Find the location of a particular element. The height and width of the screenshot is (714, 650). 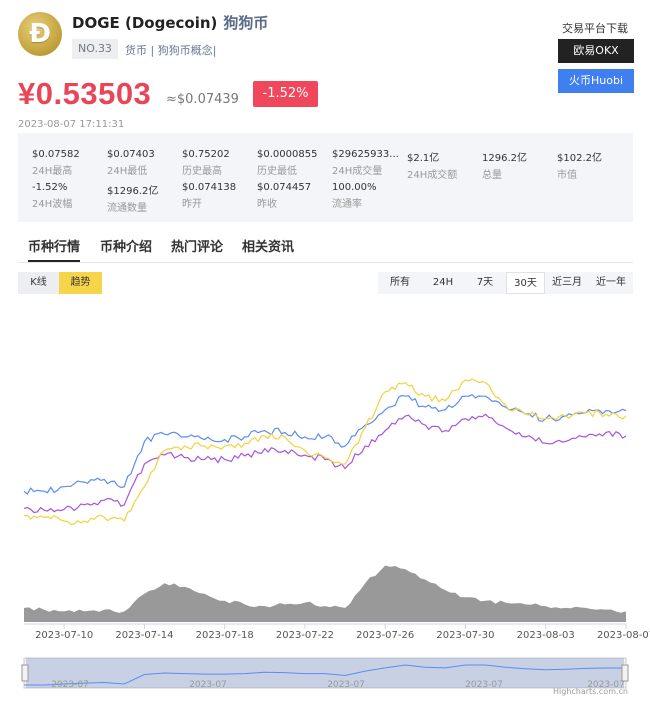

stat-value: $0.07403 is located at coordinates (131, 154).